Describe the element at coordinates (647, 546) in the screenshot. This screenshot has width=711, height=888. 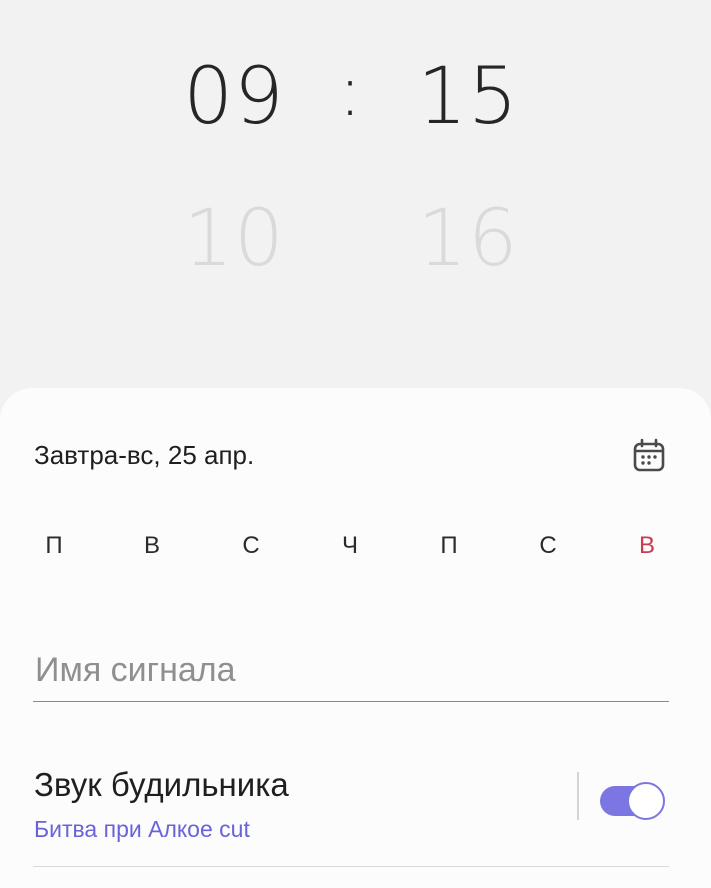
I see `weekday-sunday: В` at that location.